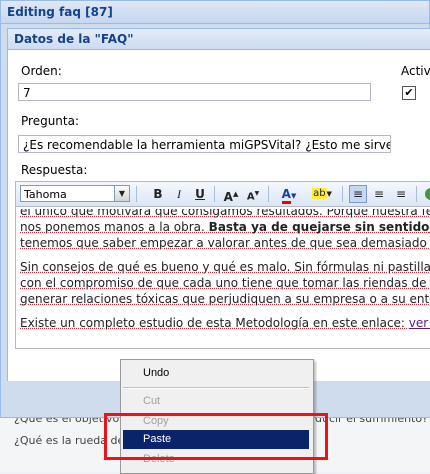 The image size is (430, 474). I want to click on decrease-font-button: A▼, so click(253, 194).